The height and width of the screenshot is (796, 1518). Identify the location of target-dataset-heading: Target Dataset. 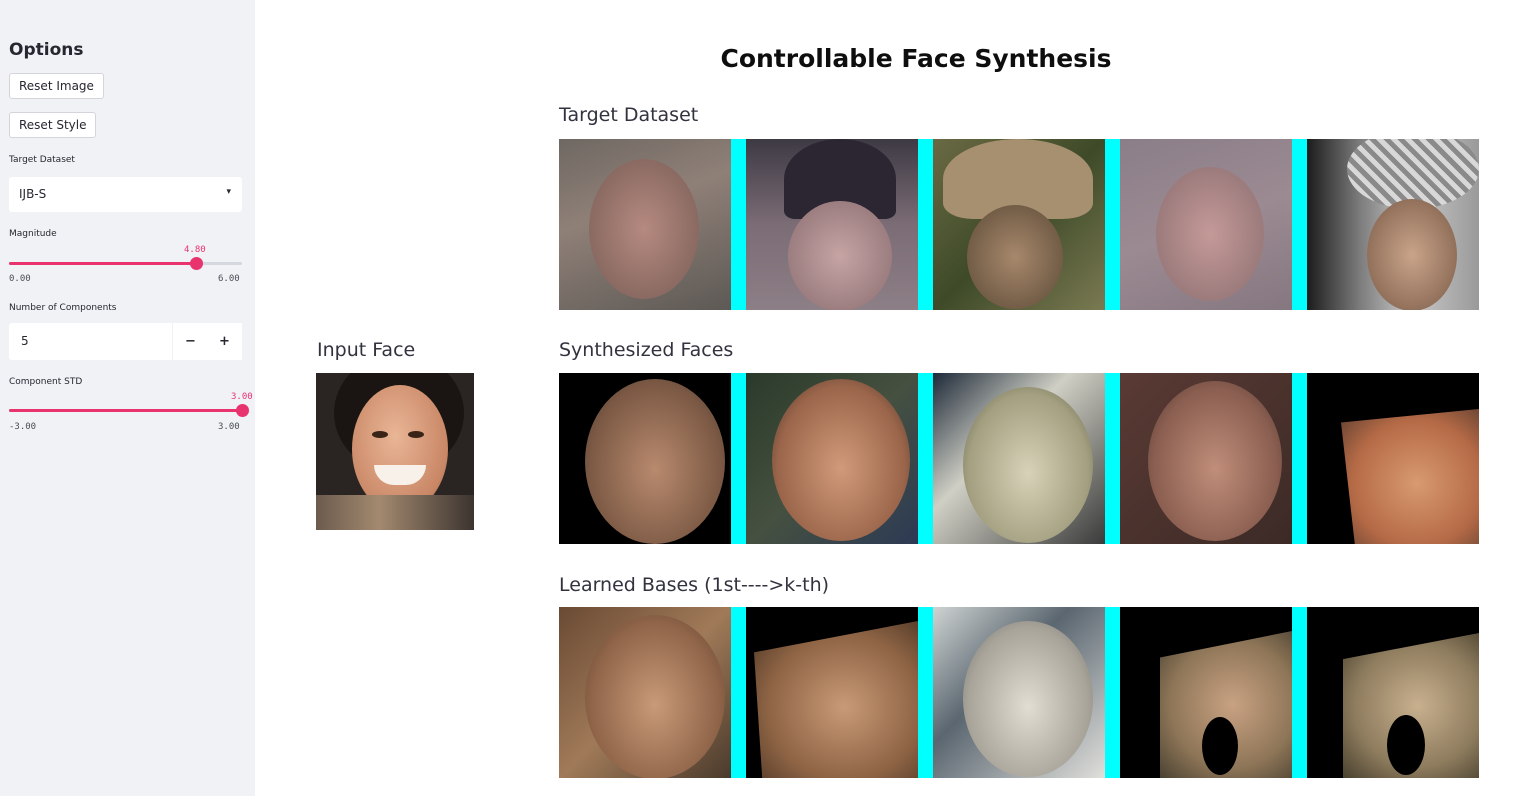
(629, 115).